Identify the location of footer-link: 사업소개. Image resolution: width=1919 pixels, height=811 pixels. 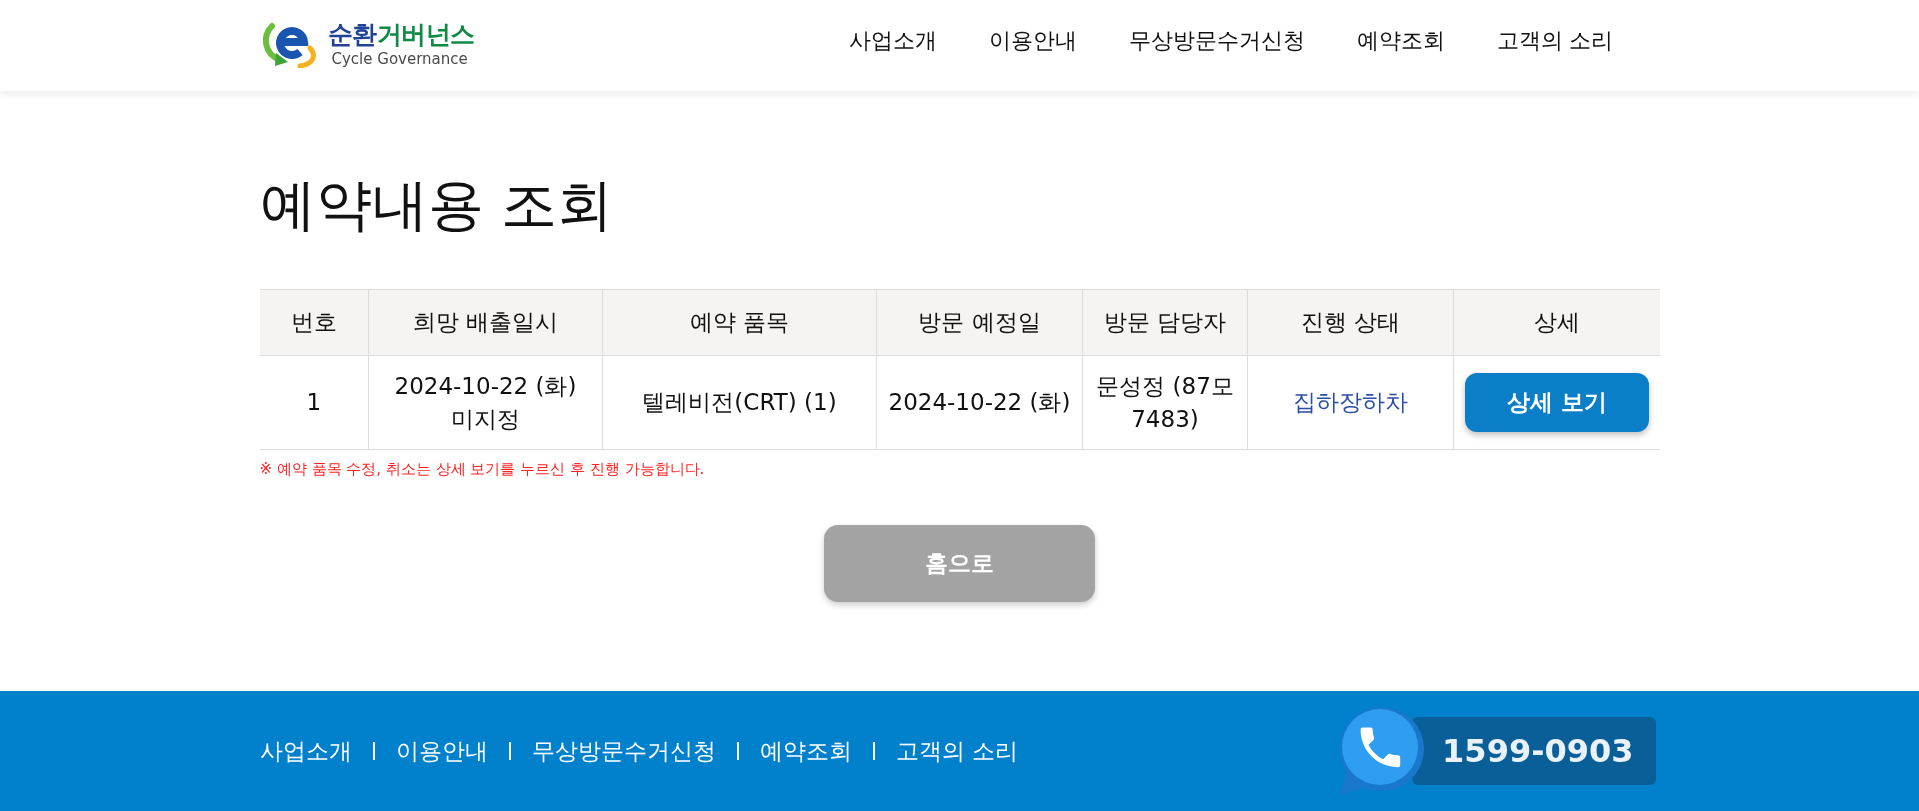
(305, 751).